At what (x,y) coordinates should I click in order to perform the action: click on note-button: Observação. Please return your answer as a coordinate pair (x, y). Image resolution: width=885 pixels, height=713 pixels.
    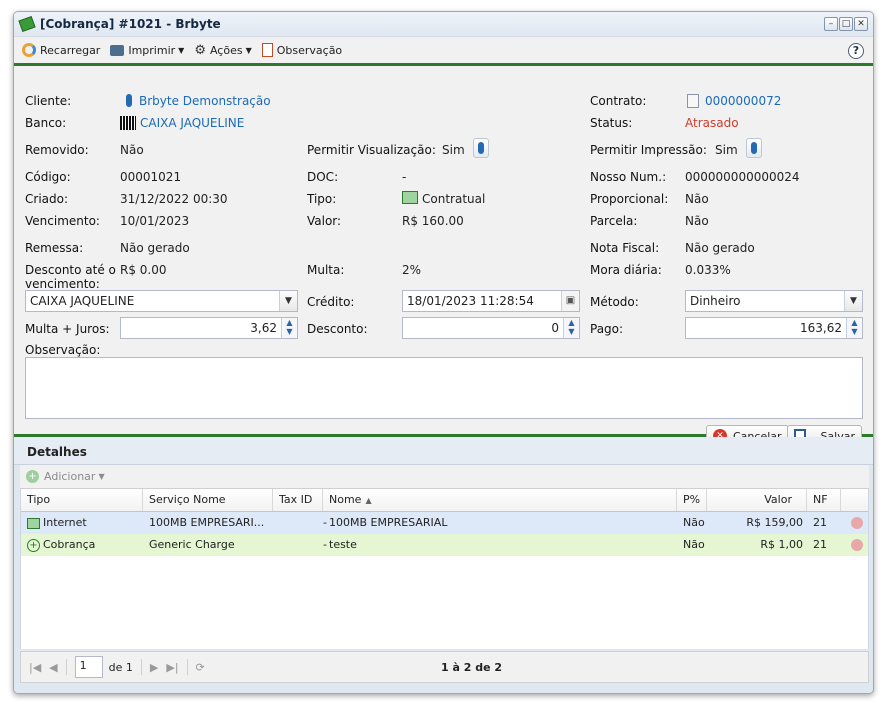
    Looking at the image, I should click on (302, 50).